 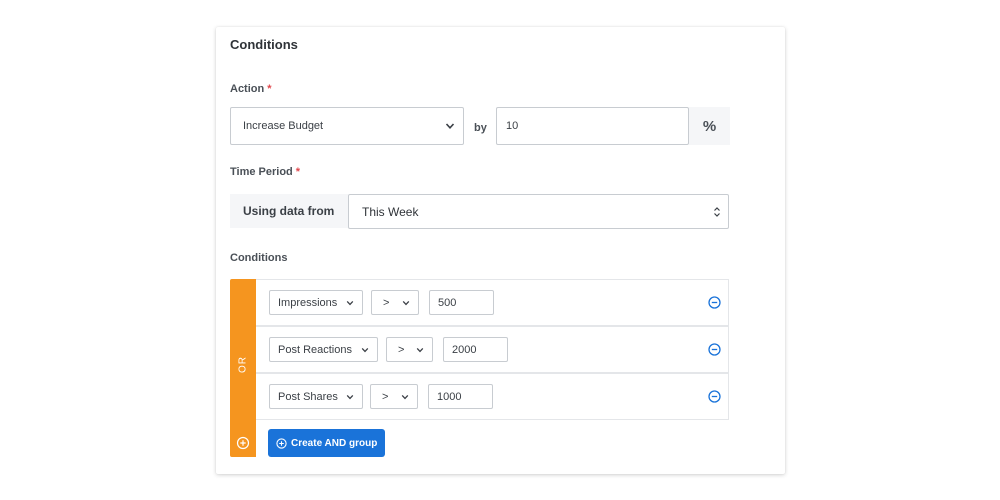 What do you see at coordinates (308, 302) in the screenshot?
I see `metric-select-value: Impressions` at bounding box center [308, 302].